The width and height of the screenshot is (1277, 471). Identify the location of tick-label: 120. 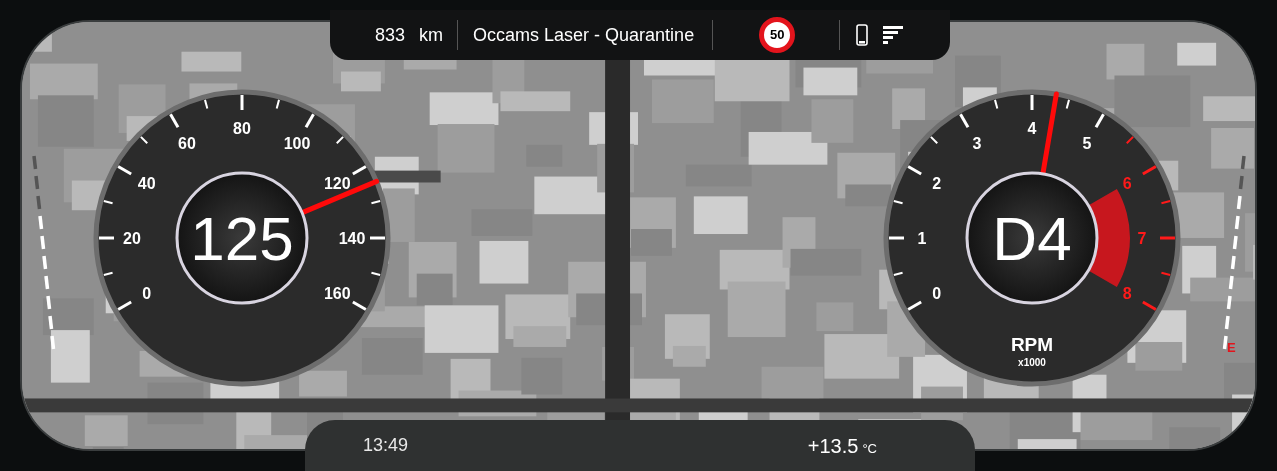
(337, 183).